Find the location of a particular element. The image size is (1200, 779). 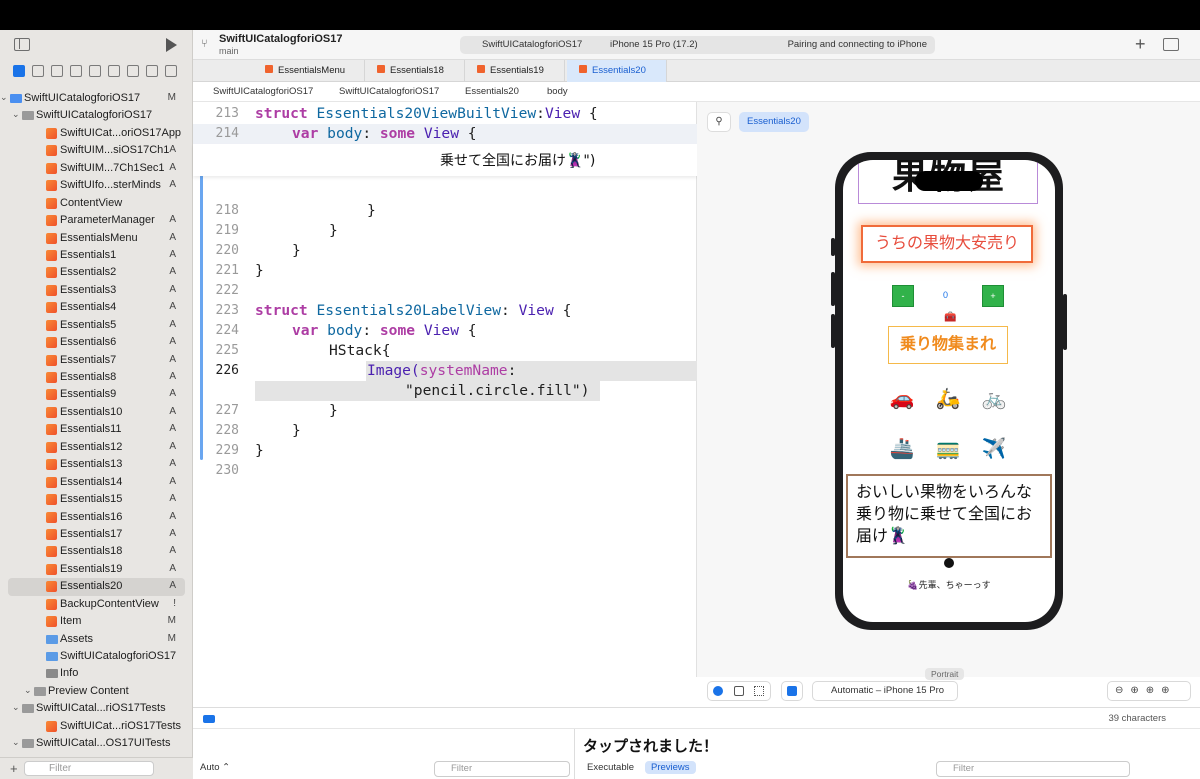

navigator-item: Essentials18 A is located at coordinates (96, 551).